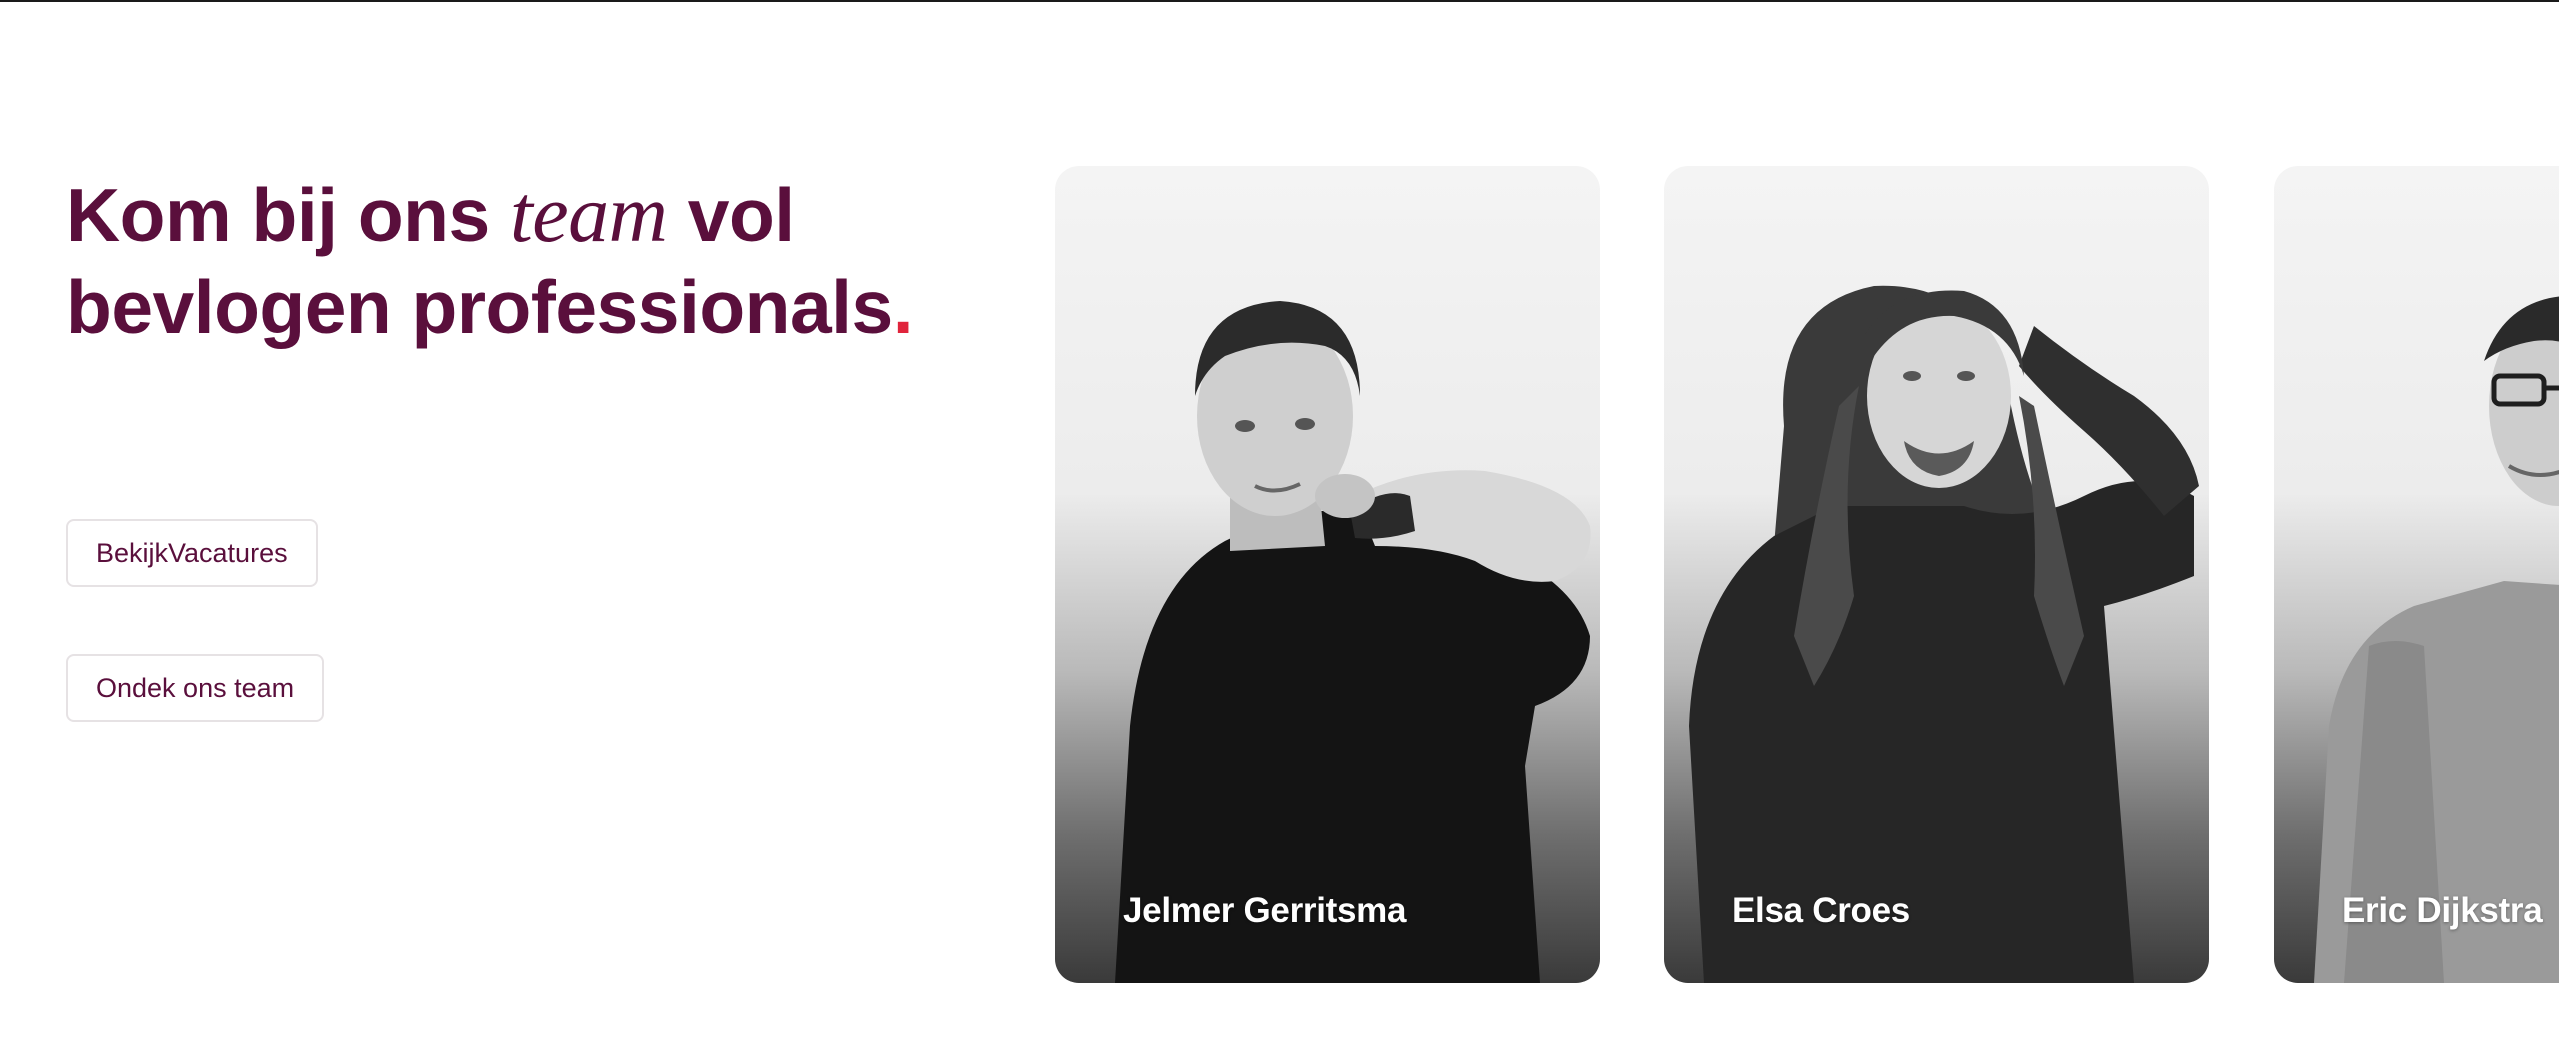 The image size is (2559, 1049). I want to click on discover-team-label: Ondek ons team, so click(195, 687).